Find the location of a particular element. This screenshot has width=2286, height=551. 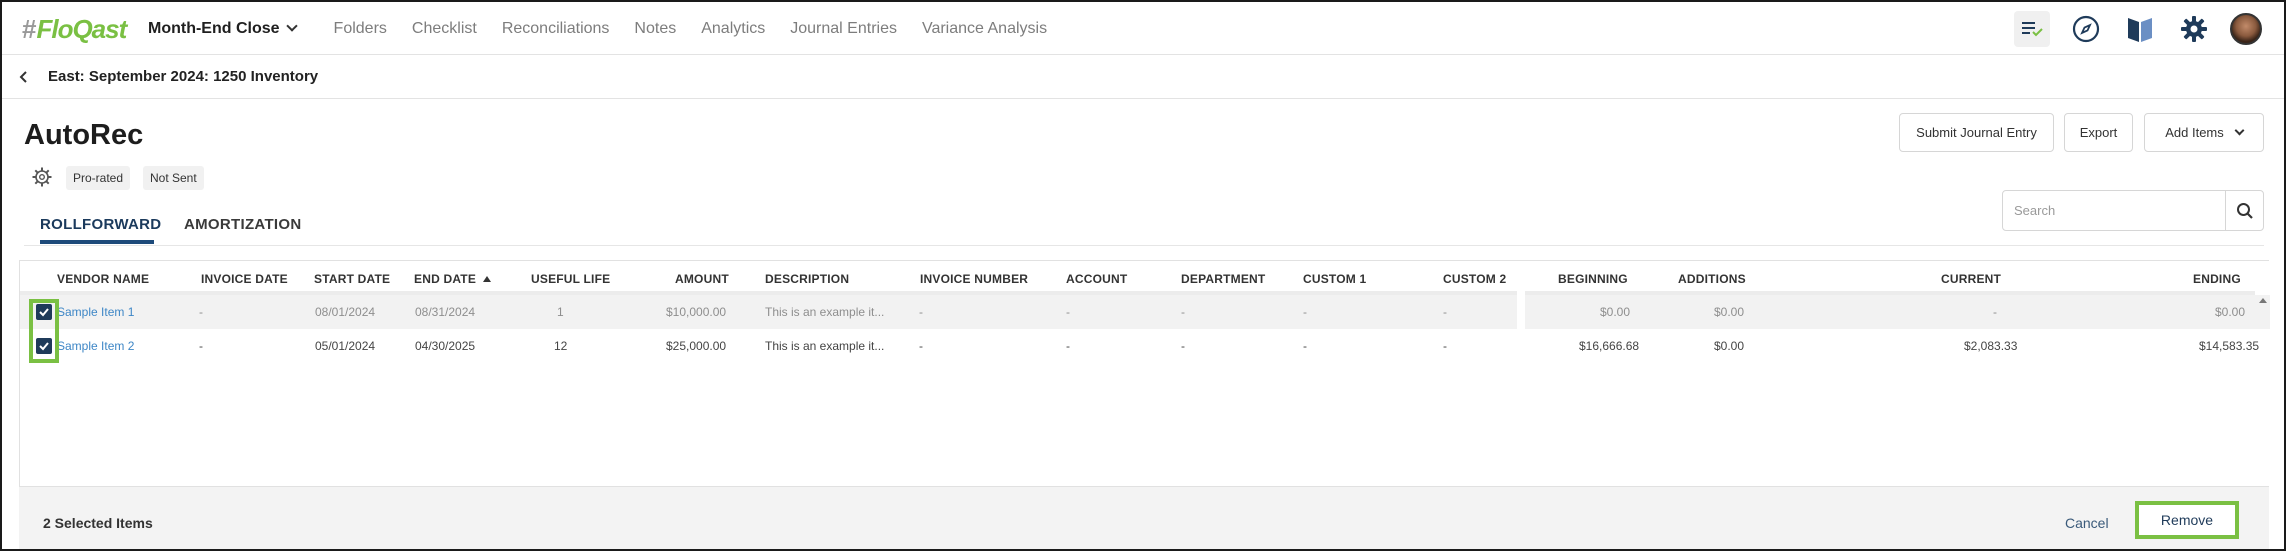

nav-notes: Notes is located at coordinates (655, 29).